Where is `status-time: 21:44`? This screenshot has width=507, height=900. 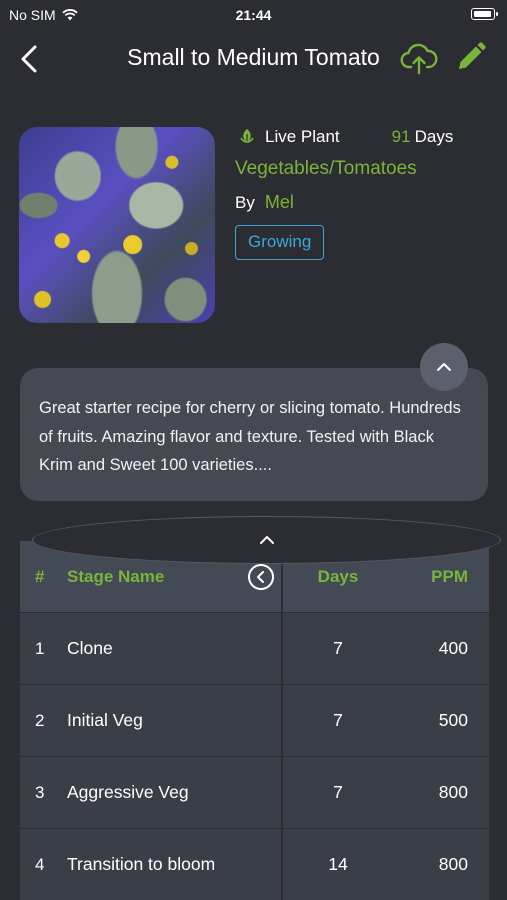 status-time: 21:44 is located at coordinates (253, 15).